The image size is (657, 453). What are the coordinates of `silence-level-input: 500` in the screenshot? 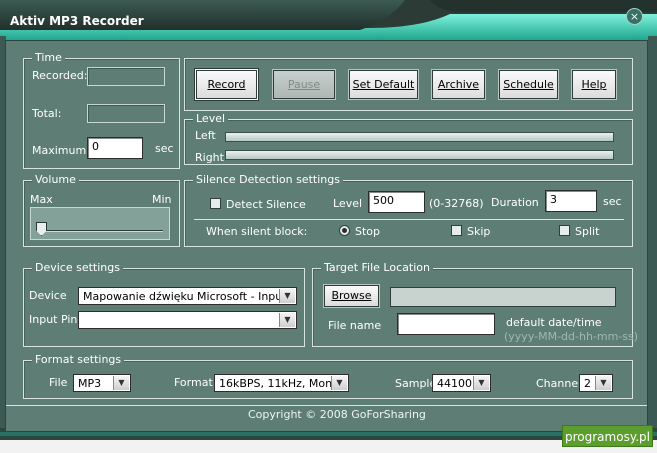 It's located at (396, 202).